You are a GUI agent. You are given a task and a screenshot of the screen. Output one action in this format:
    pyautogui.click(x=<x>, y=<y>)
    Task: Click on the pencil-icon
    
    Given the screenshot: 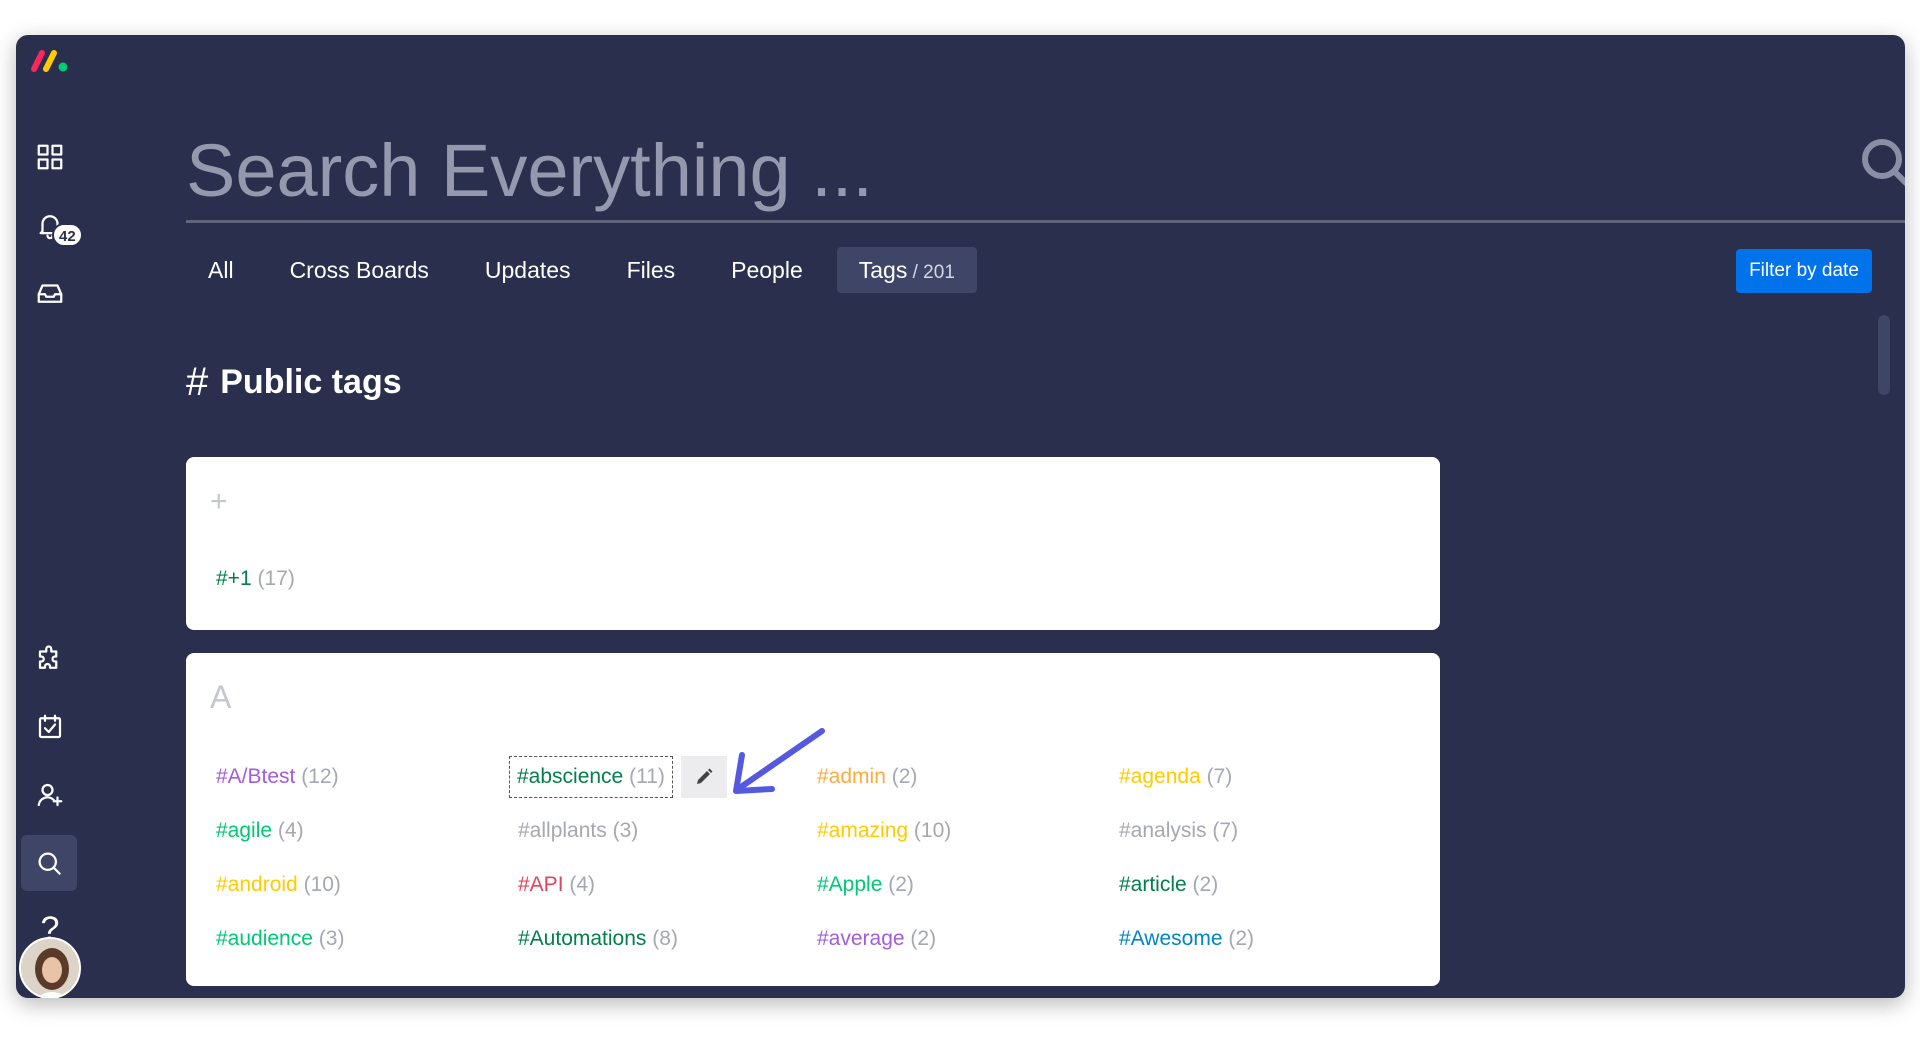 What is the action you would take?
    pyautogui.click(x=705, y=776)
    